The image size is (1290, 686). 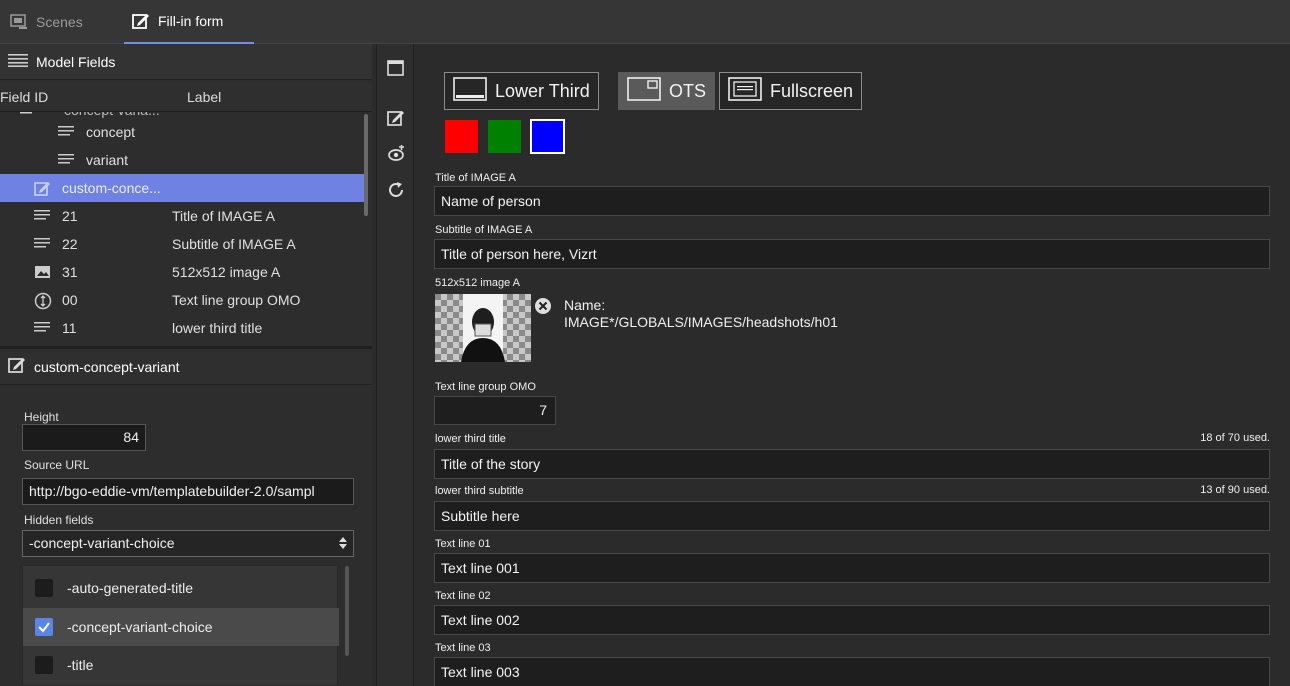 I want to click on list-item: -title, so click(x=181, y=665).